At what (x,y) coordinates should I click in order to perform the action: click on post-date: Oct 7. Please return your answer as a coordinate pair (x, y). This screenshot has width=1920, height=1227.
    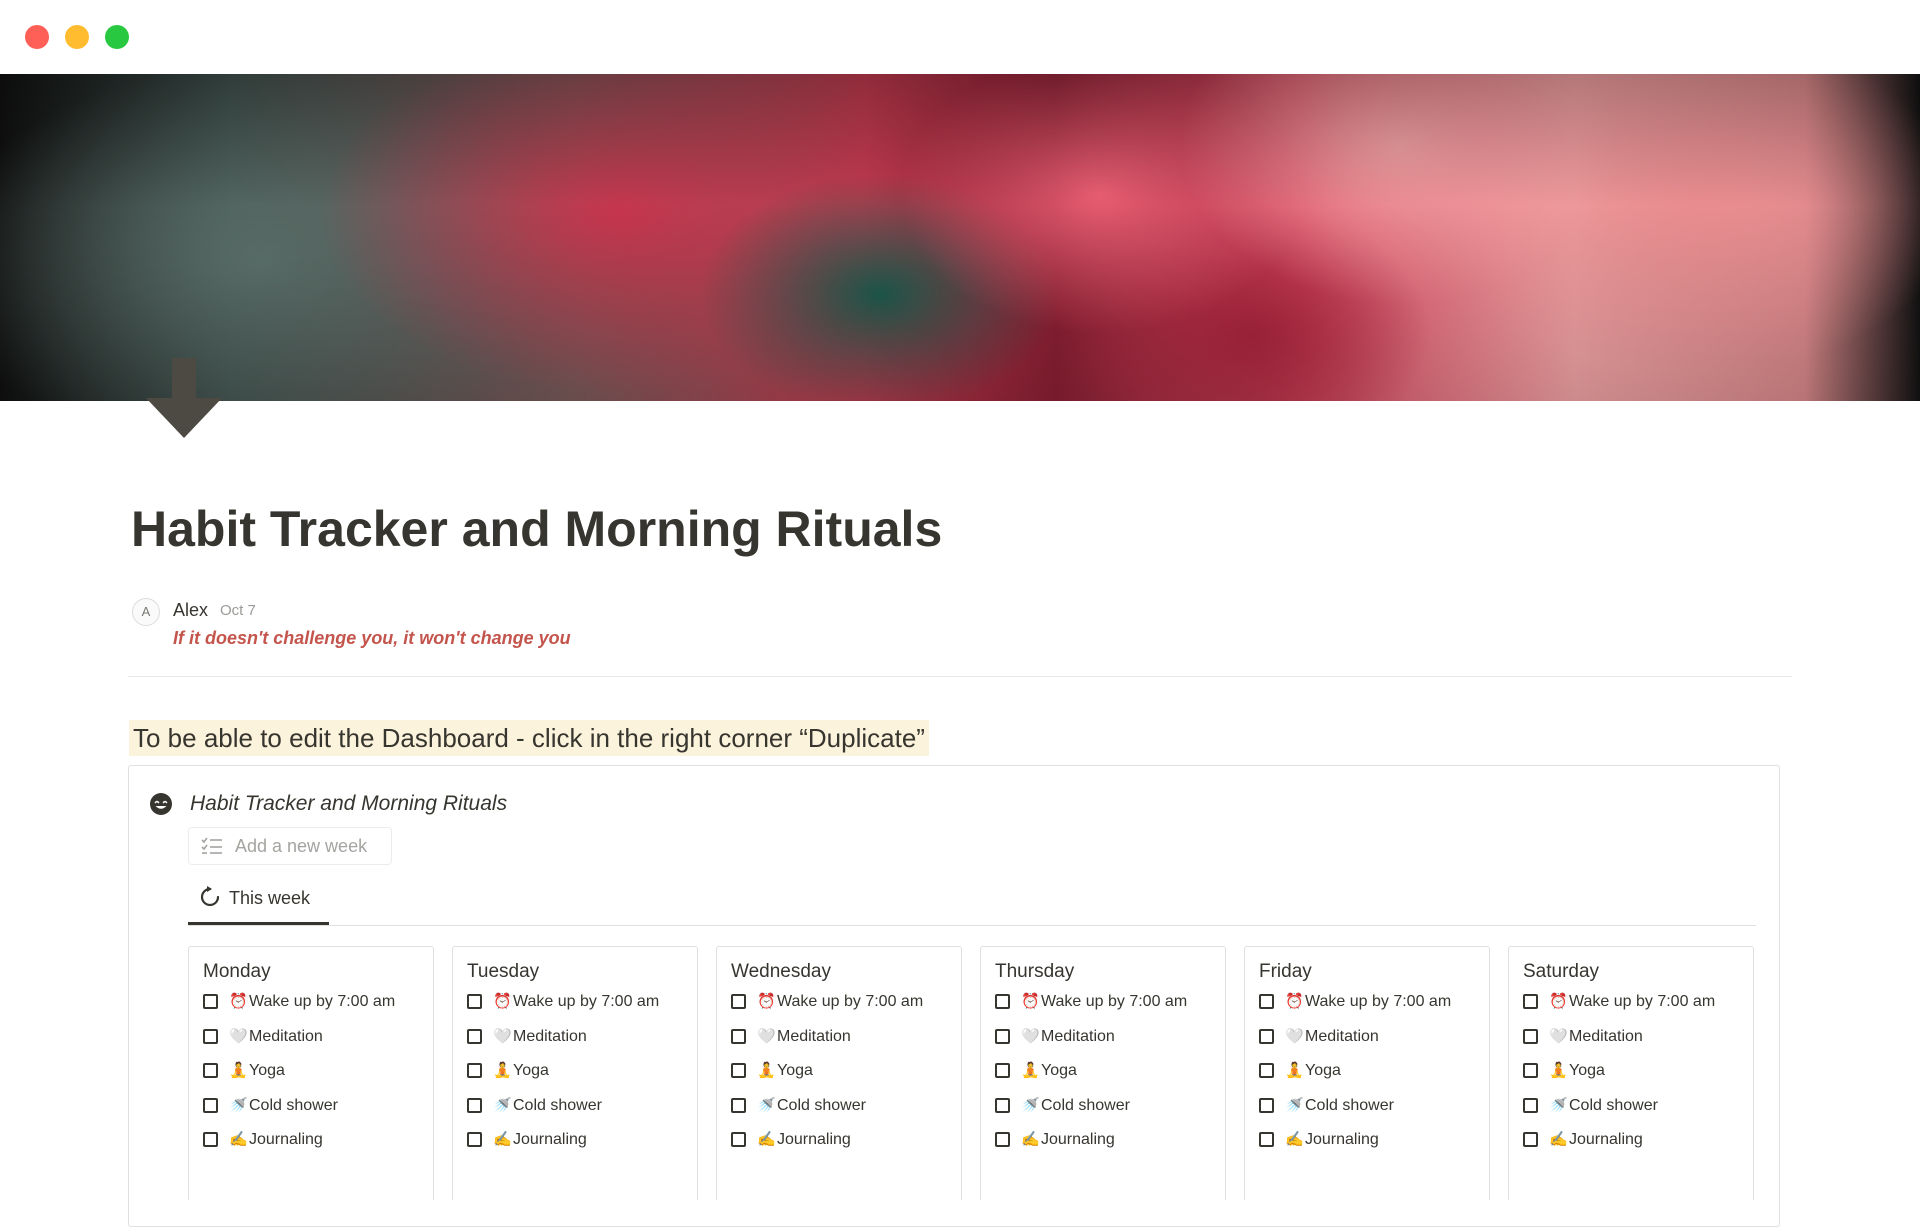
    Looking at the image, I should click on (238, 610).